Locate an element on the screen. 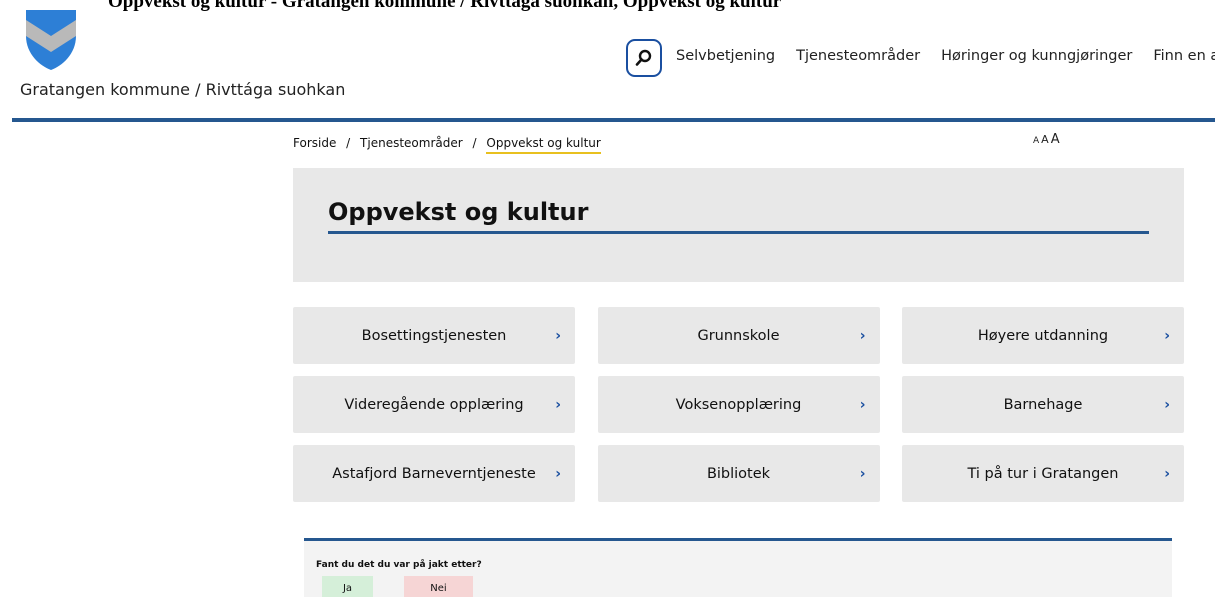 Image resolution: width=1215 pixels, height=597 pixels. nav-horinger: Høringer og kunngjøringer is located at coordinates (1036, 56).